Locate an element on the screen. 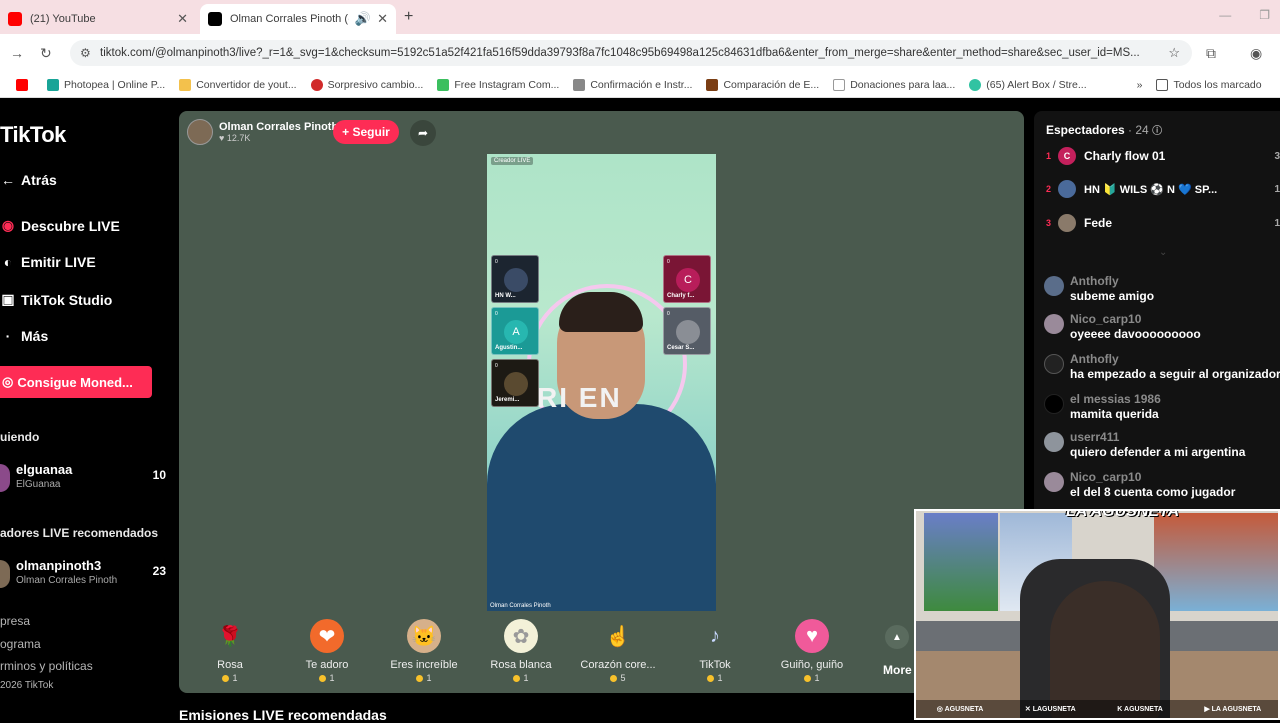  recommended-account: olmanpinoth3 Olman Corrales Pinoth 23 is located at coordinates (85, 574).